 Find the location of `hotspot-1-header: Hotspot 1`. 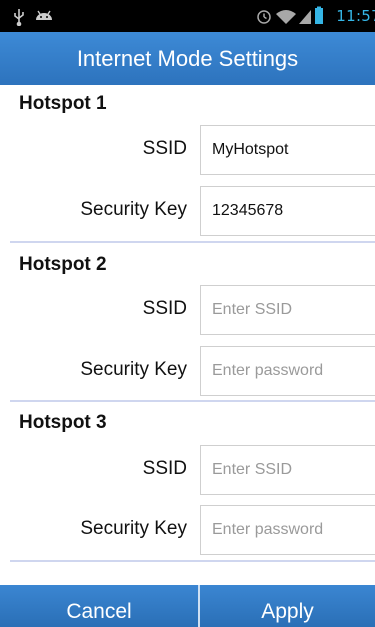

hotspot-1-header: Hotspot 1 is located at coordinates (63, 103).